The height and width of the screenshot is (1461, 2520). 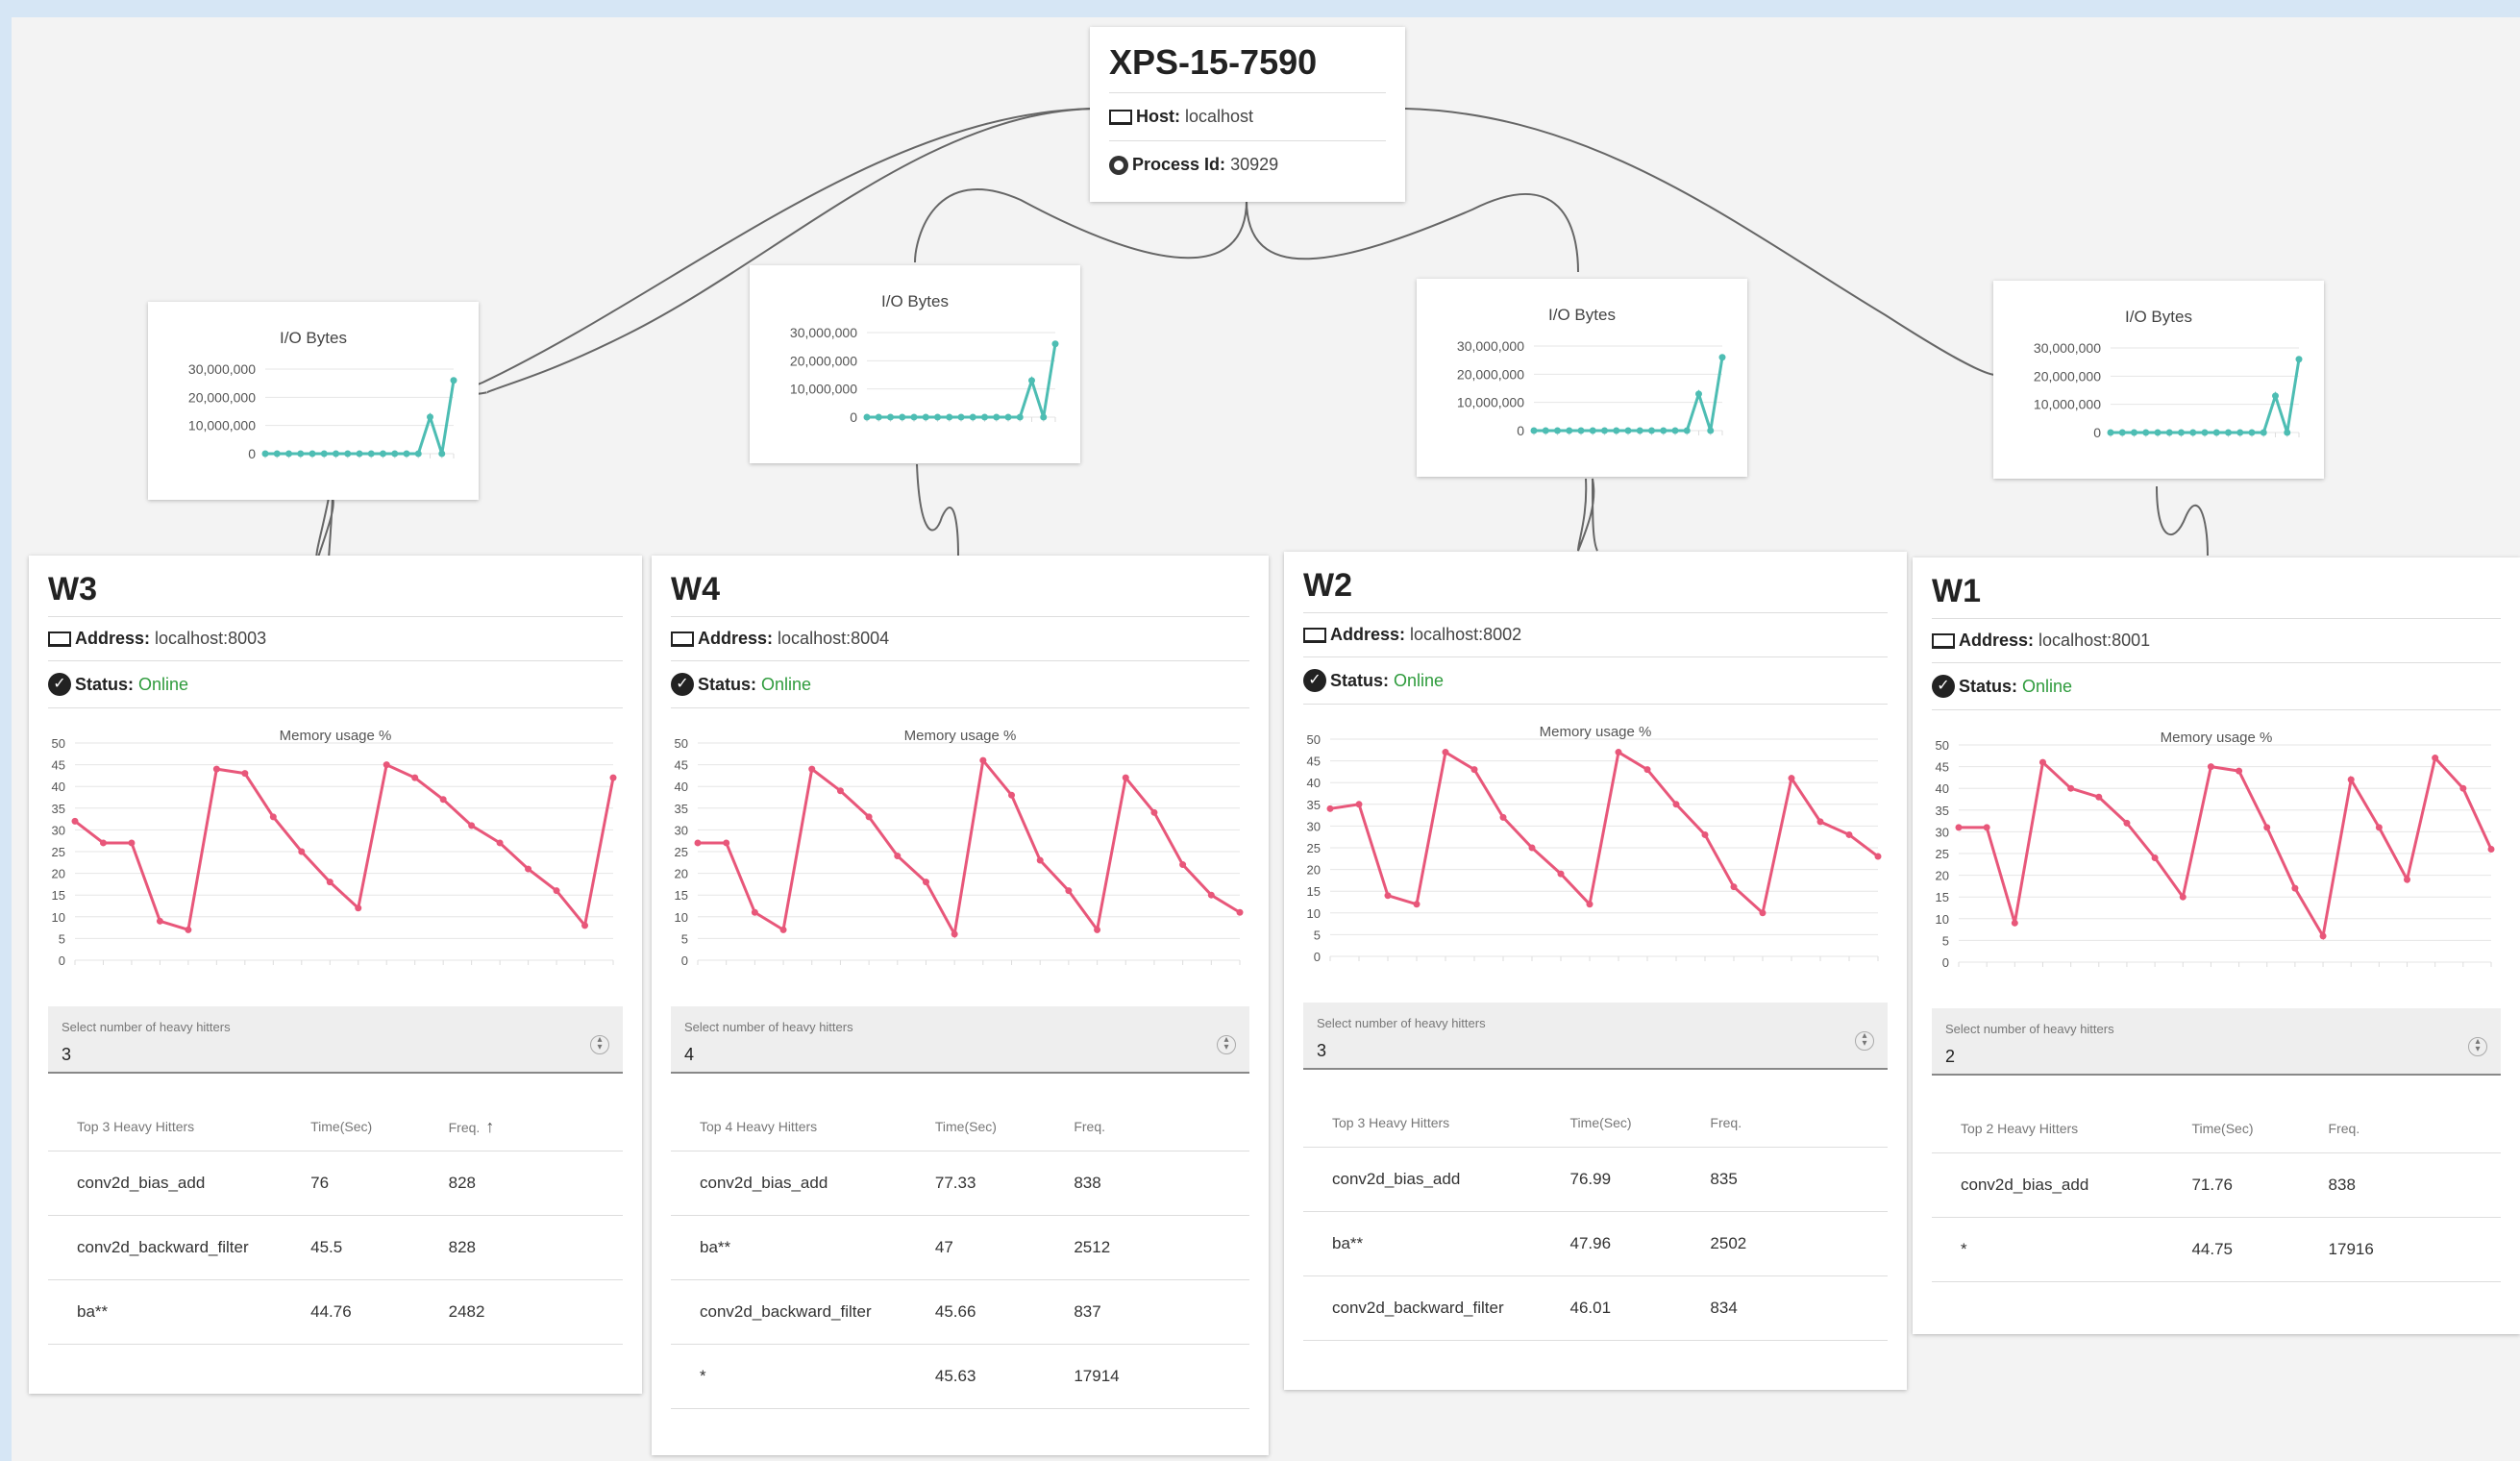 What do you see at coordinates (59, 852) in the screenshot?
I see `y-tick-label: 25` at bounding box center [59, 852].